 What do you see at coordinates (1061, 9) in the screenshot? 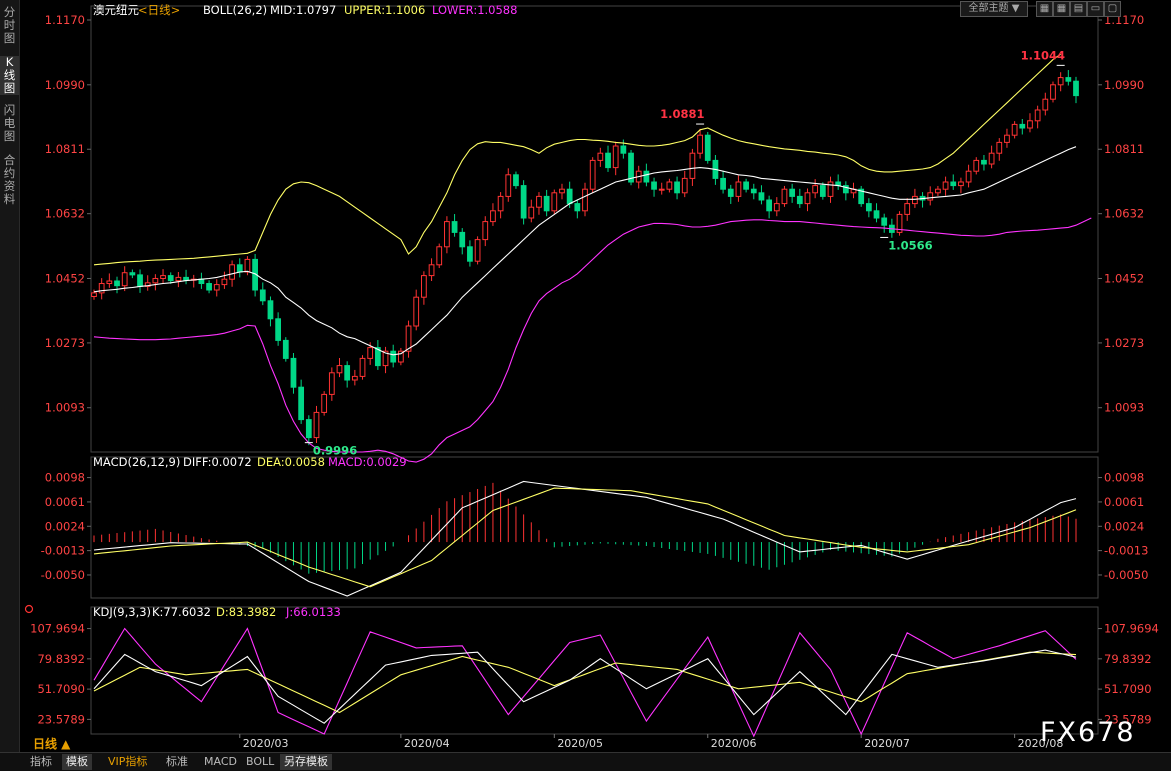
I see `grid-alt-icon: ▦` at bounding box center [1061, 9].